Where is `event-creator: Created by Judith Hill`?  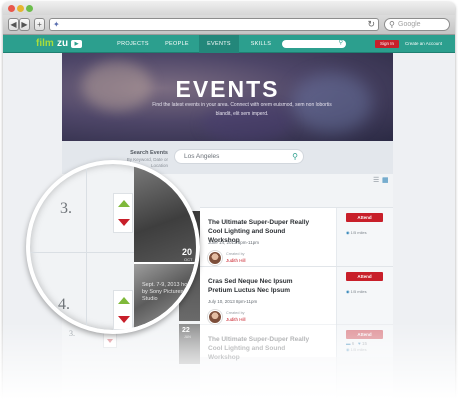
event-creator: Created by Judith Hill is located at coordinates (243, 259).